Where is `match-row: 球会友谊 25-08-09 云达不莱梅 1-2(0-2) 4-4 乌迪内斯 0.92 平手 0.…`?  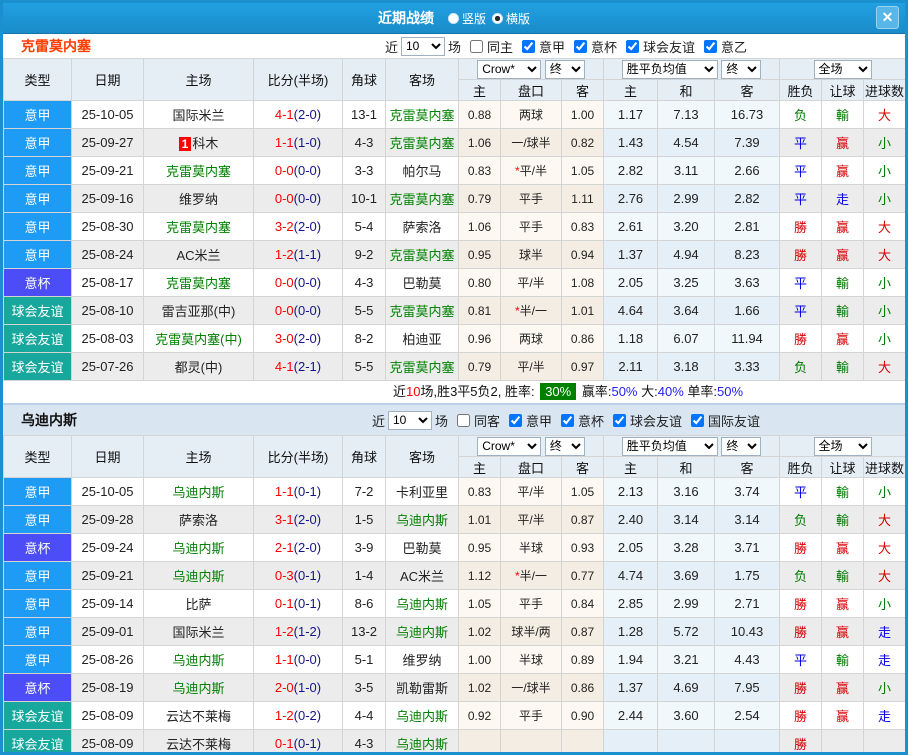 match-row: 球会友谊 25-08-09 云达不莱梅 1-2(0-2) 4-4 乌迪内斯 0.92 平手 0.… is located at coordinates (454, 715).